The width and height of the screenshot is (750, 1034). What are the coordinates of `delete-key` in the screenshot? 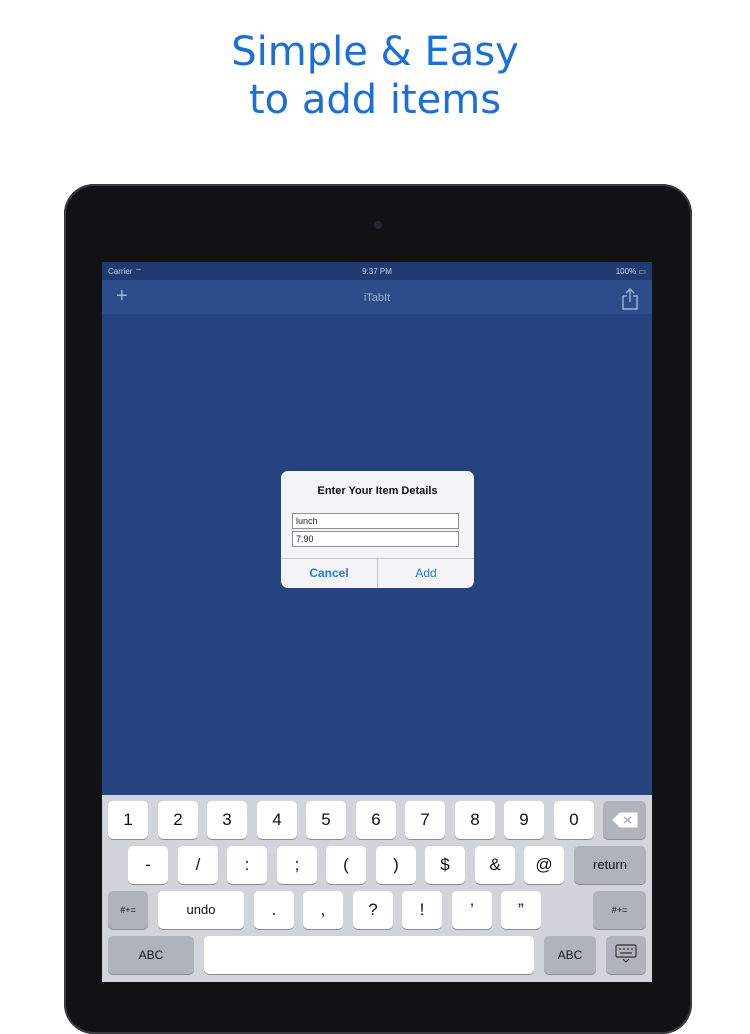 It's located at (624, 820).